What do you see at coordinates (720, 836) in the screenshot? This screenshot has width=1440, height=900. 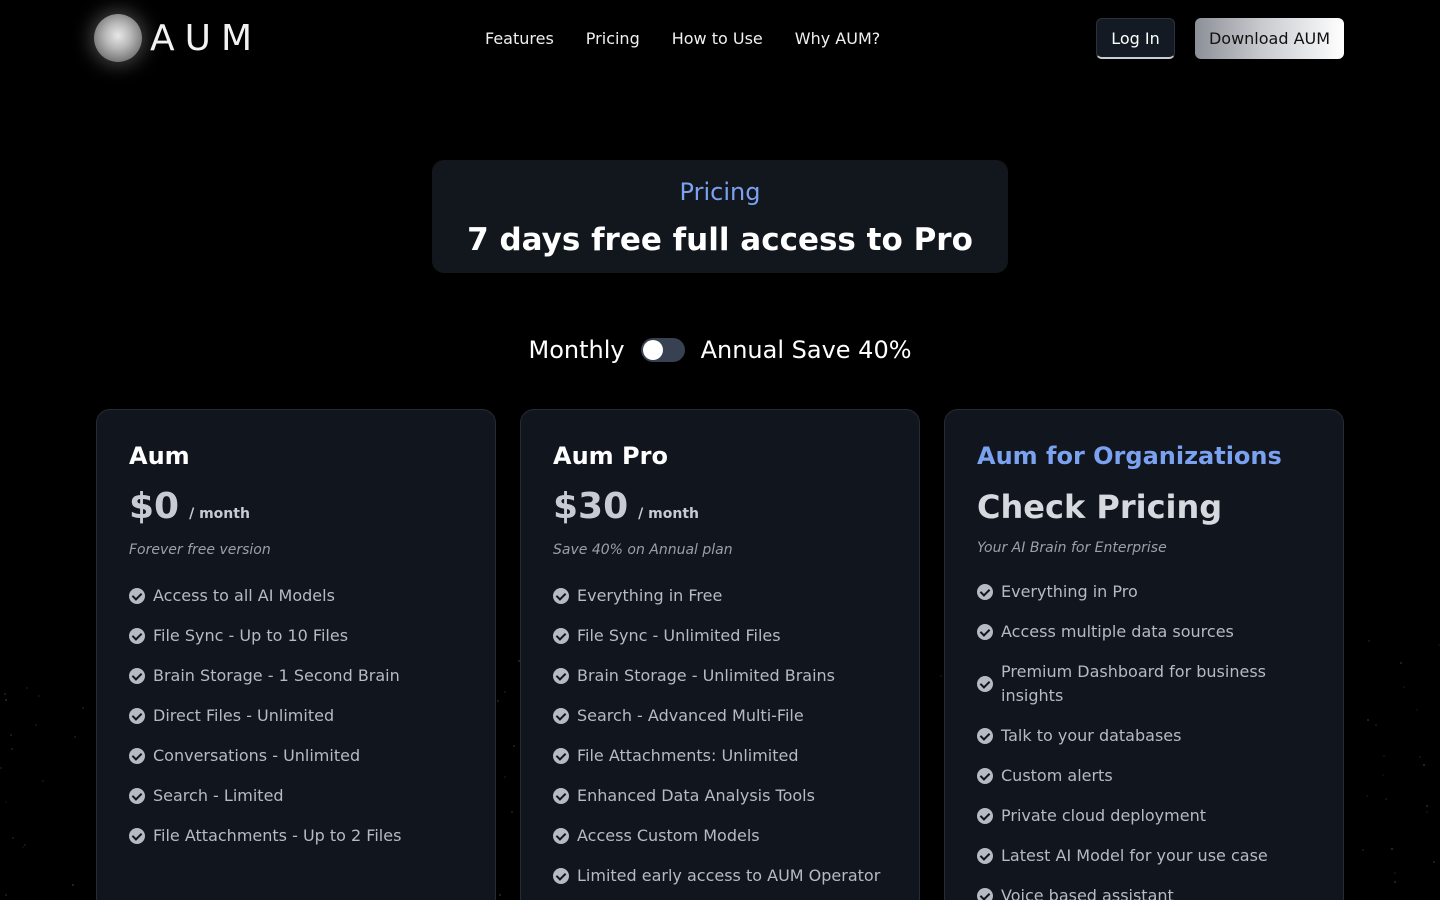 I see `feature-item: Access Custom Models` at bounding box center [720, 836].